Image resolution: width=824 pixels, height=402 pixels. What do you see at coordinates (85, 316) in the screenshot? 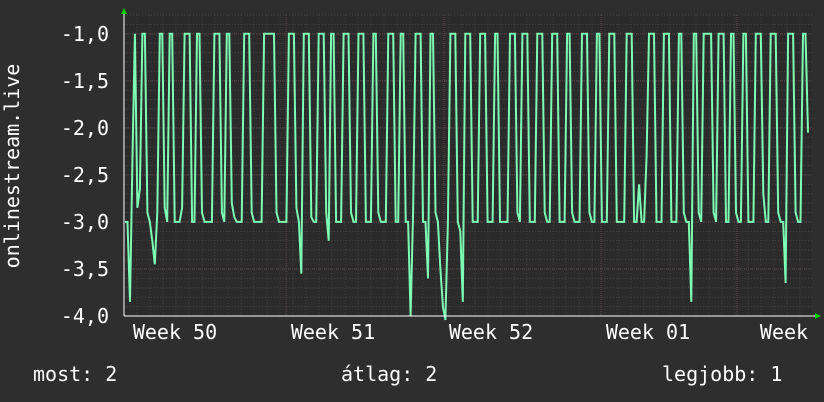
I see `y-tick-label: -4,0` at bounding box center [85, 316].